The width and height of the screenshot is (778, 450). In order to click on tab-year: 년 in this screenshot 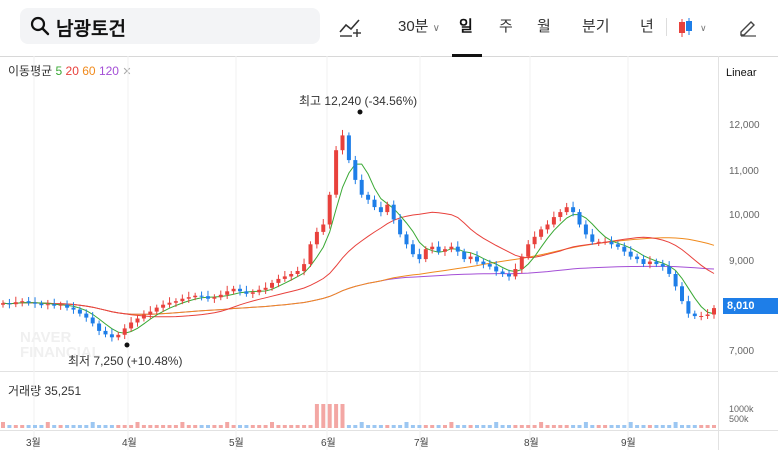, I will do `click(647, 27)`.